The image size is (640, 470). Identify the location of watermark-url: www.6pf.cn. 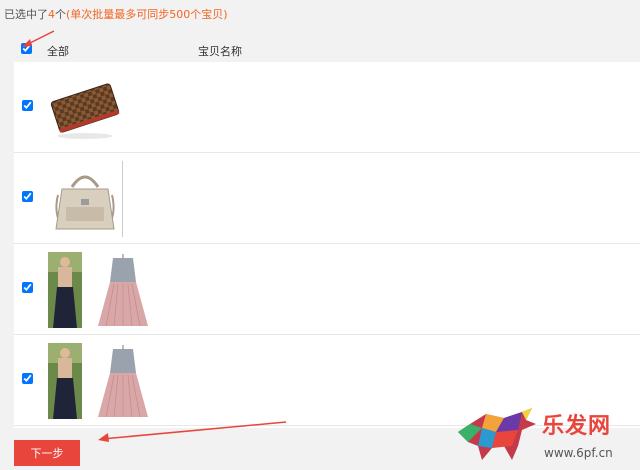
(578, 453).